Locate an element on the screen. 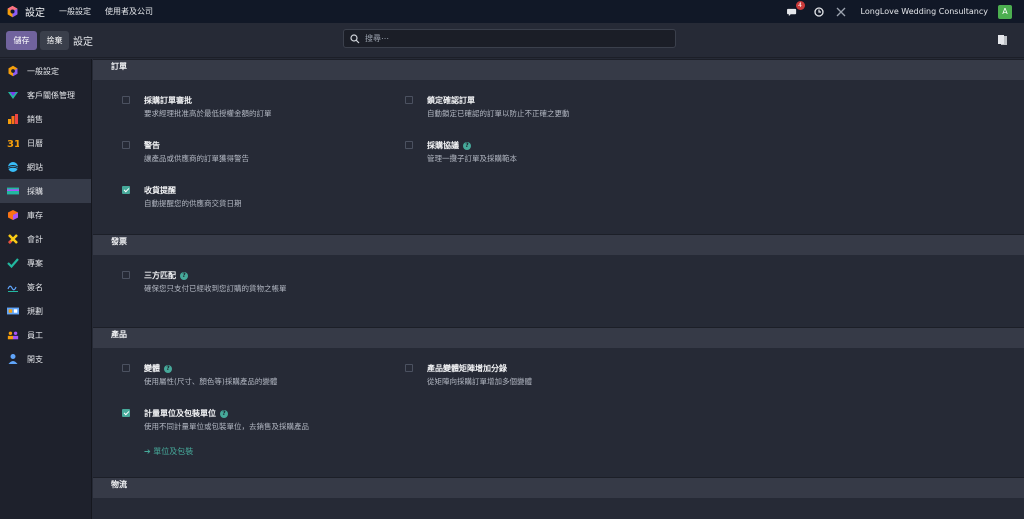 The image size is (1024, 519). setting-title-text: 採購協議 is located at coordinates (443, 145).